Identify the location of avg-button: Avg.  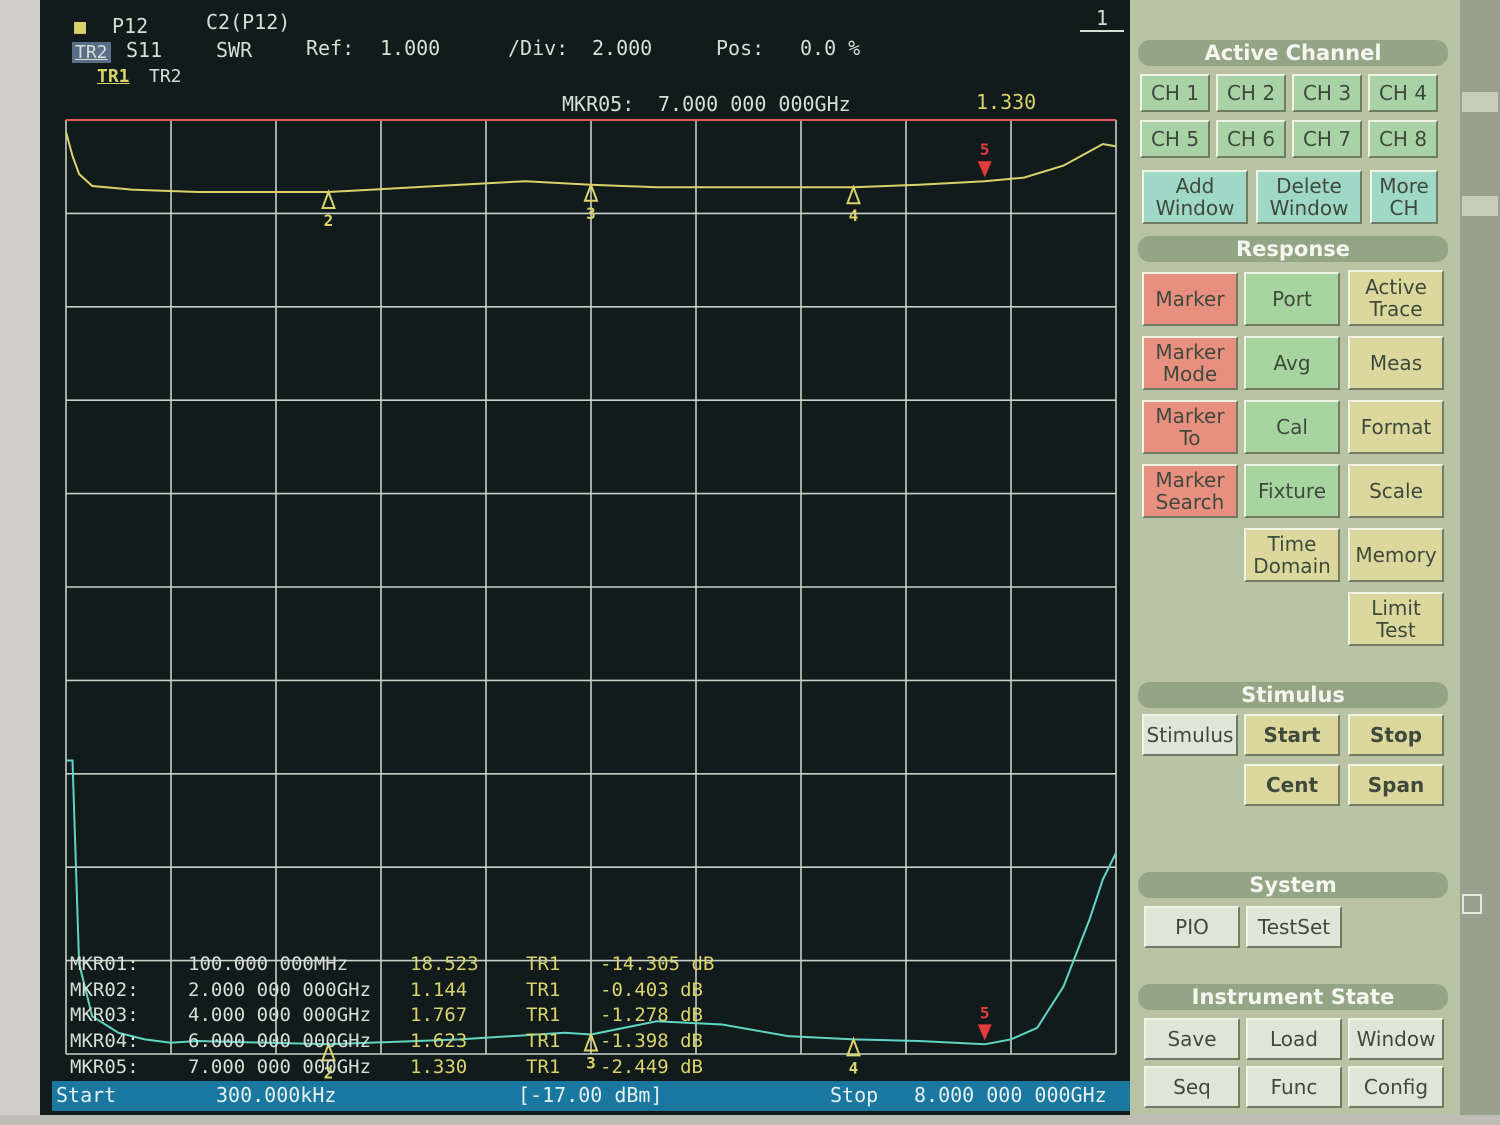
(1292, 363).